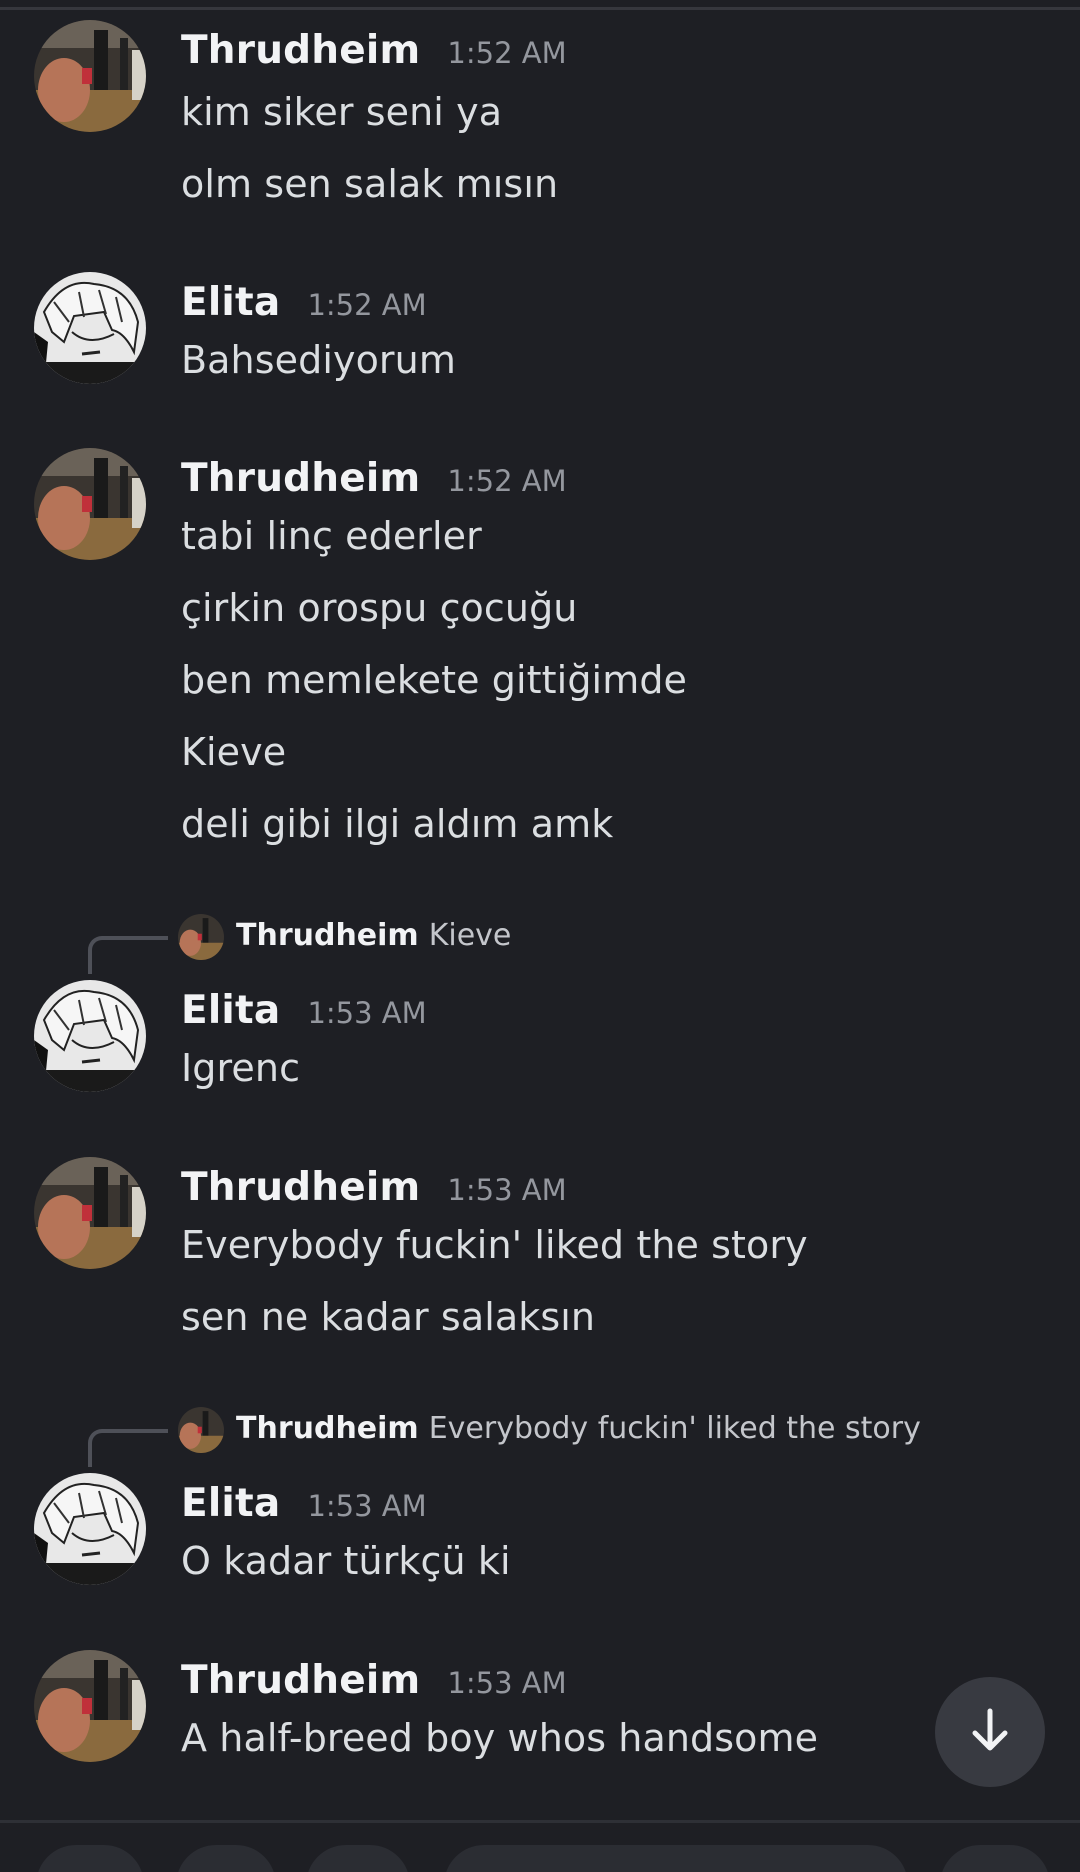  What do you see at coordinates (233, 752) in the screenshot?
I see `message-text: Kieve` at bounding box center [233, 752].